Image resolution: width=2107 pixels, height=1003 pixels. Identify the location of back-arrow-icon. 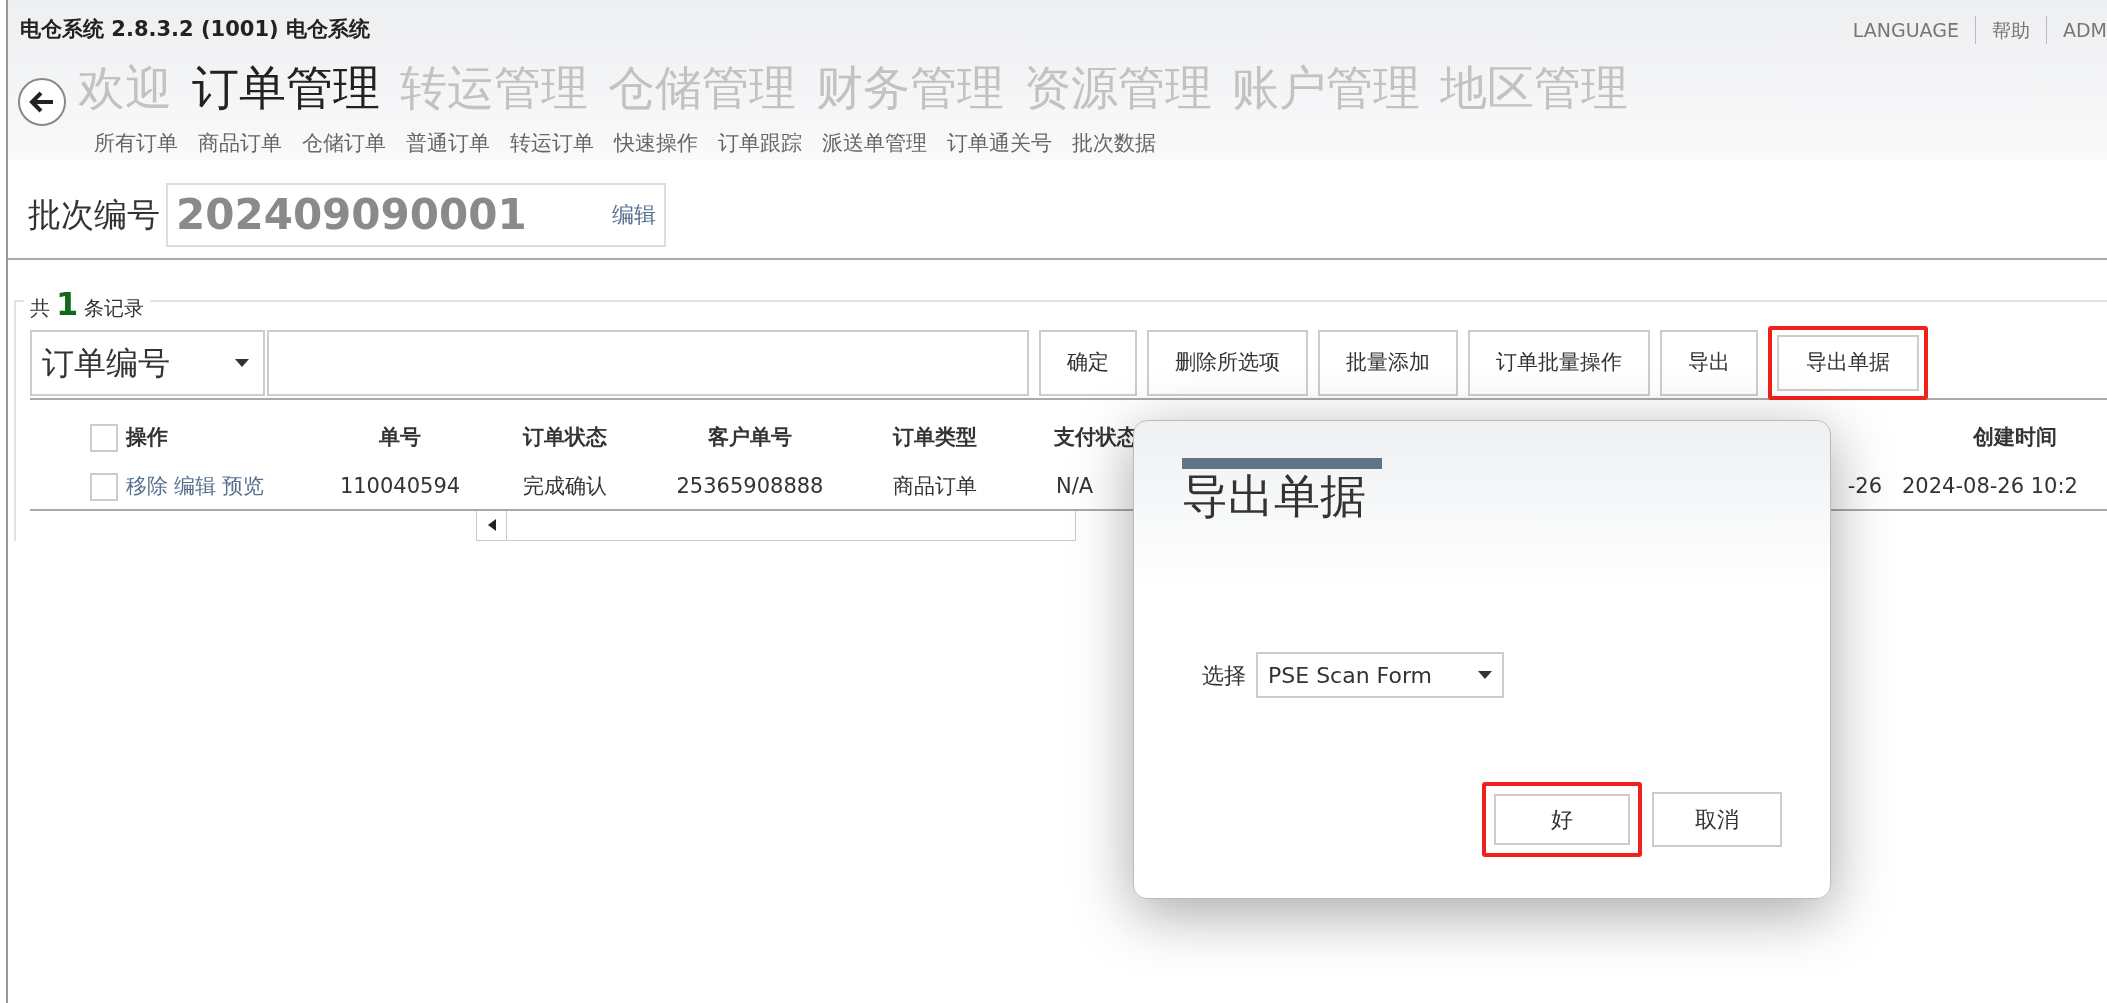
(42, 102).